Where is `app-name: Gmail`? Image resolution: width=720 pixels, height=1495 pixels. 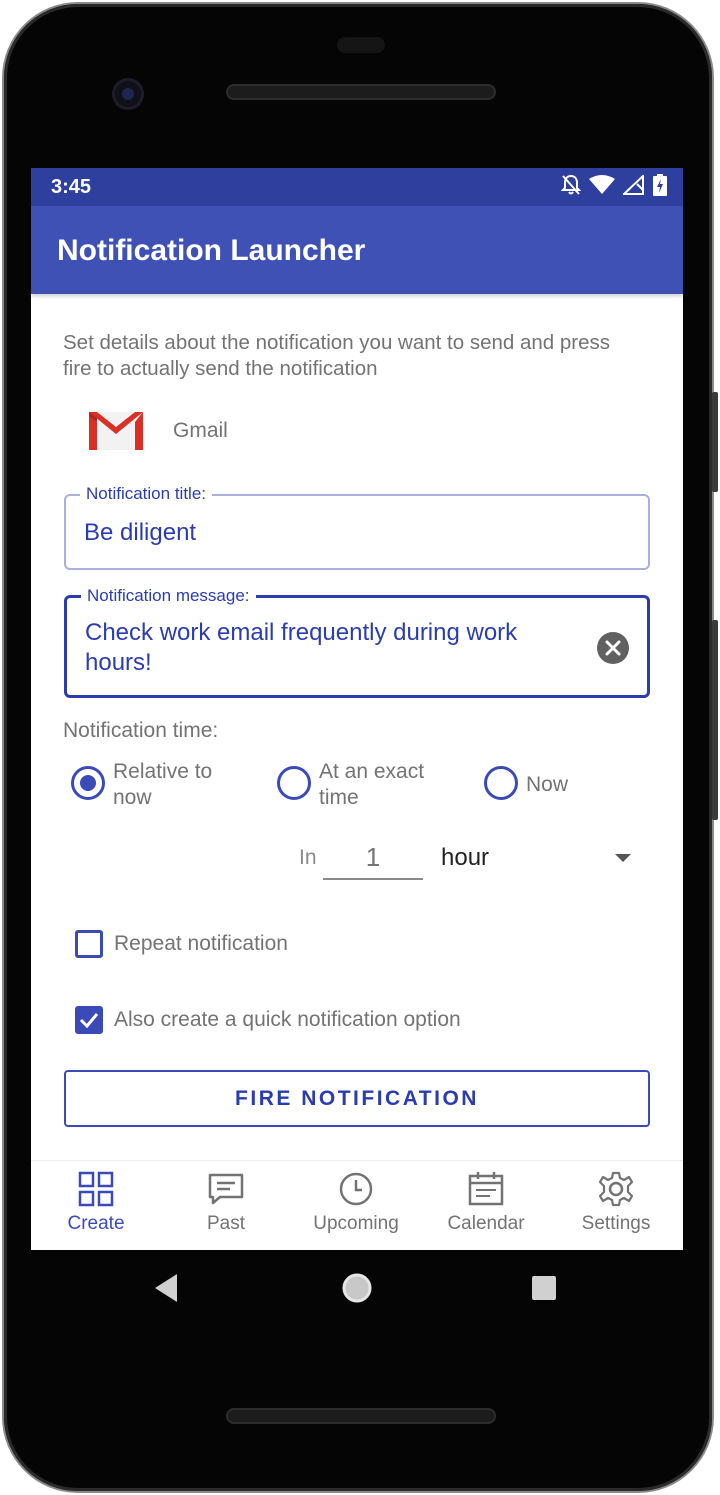
app-name: Gmail is located at coordinates (200, 430).